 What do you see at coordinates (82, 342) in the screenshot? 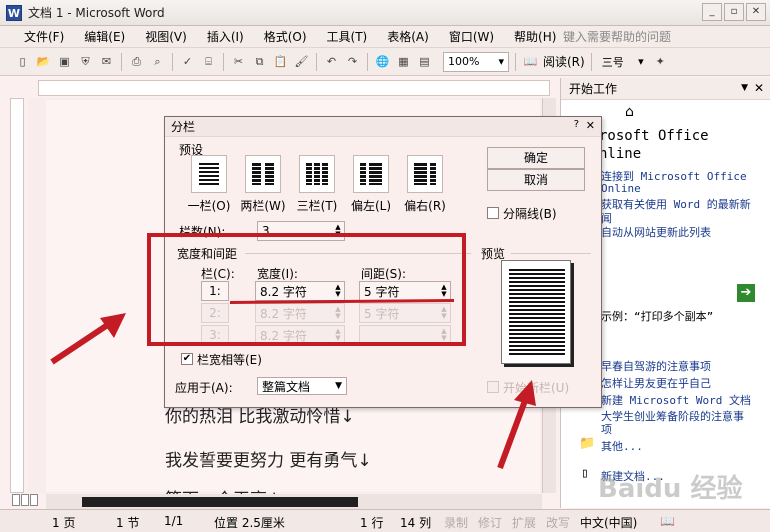
I see `left-arrow-shaft` at bounding box center [82, 342].